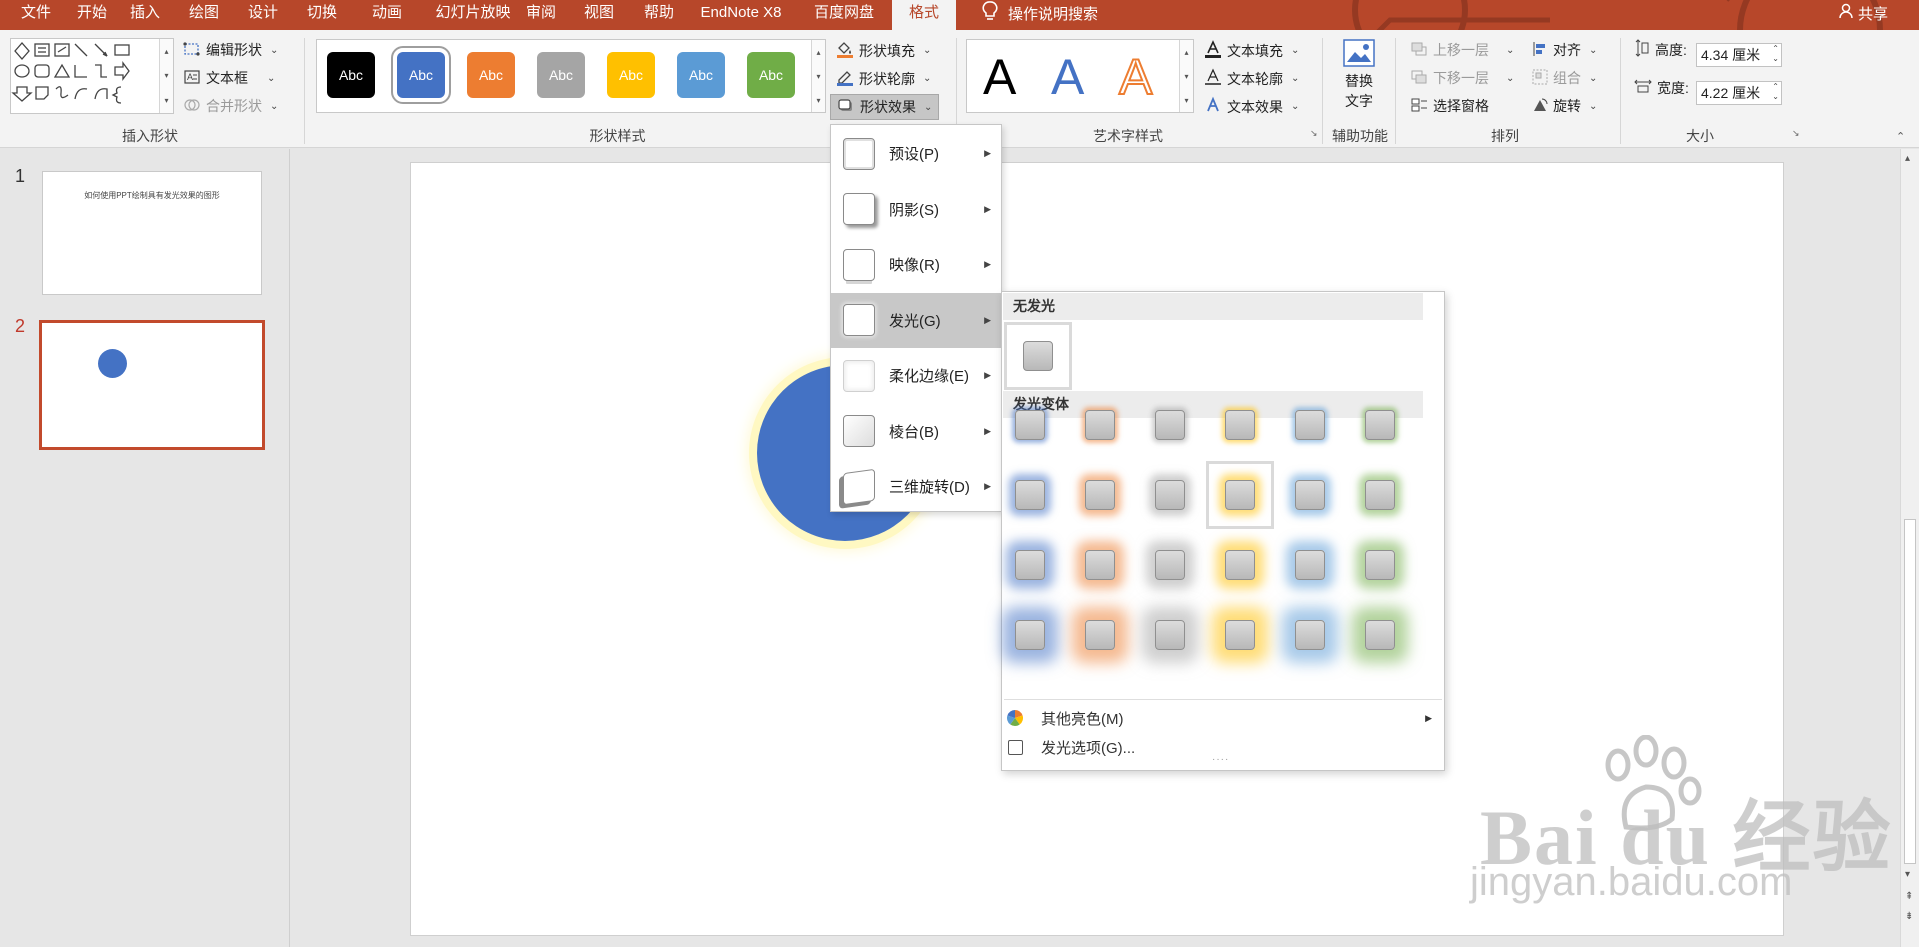 The height and width of the screenshot is (947, 1919). What do you see at coordinates (1564, 106) in the screenshot?
I see `rotate-button: 旋转 ⌄` at bounding box center [1564, 106].